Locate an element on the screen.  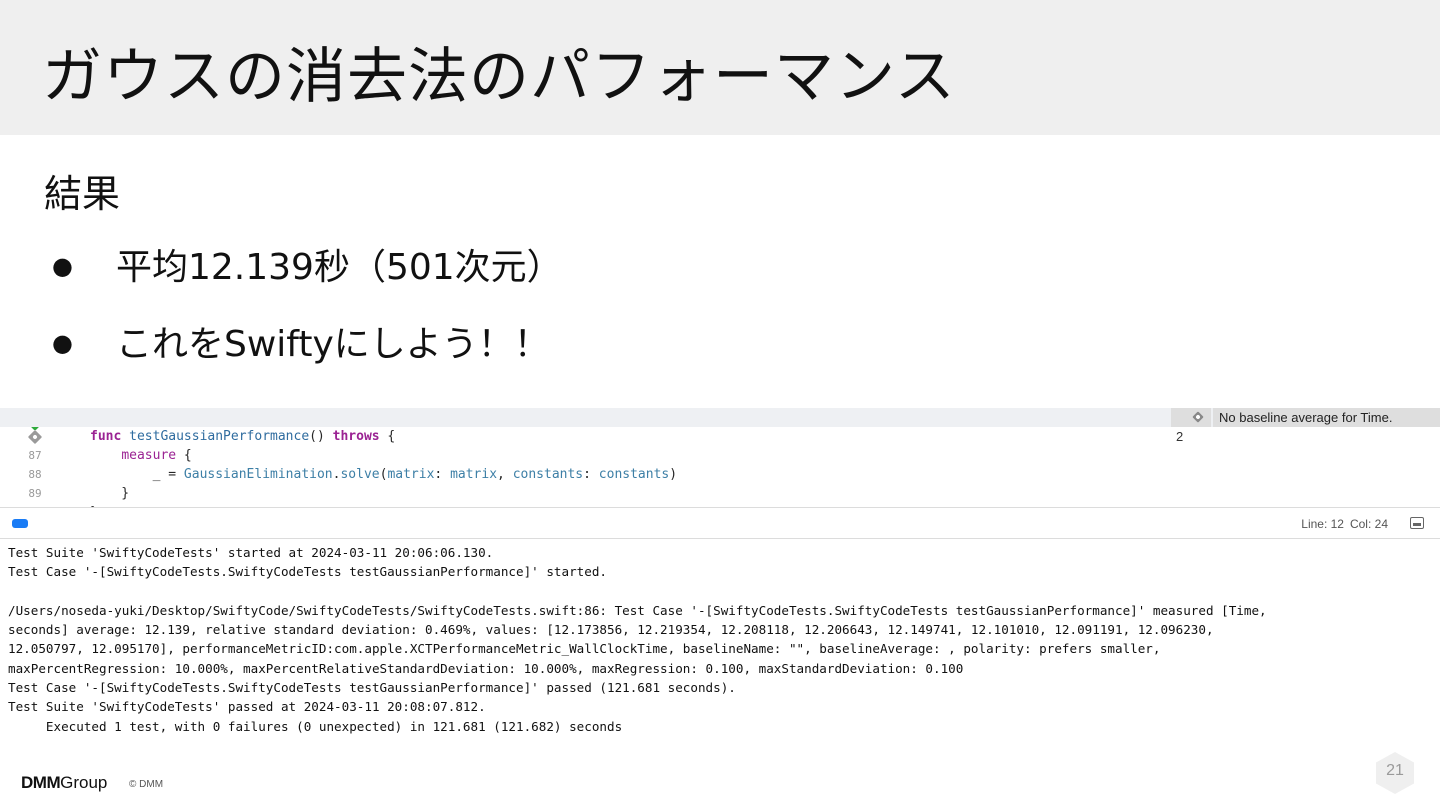
hide-panel-icon is located at coordinates (1417, 523).